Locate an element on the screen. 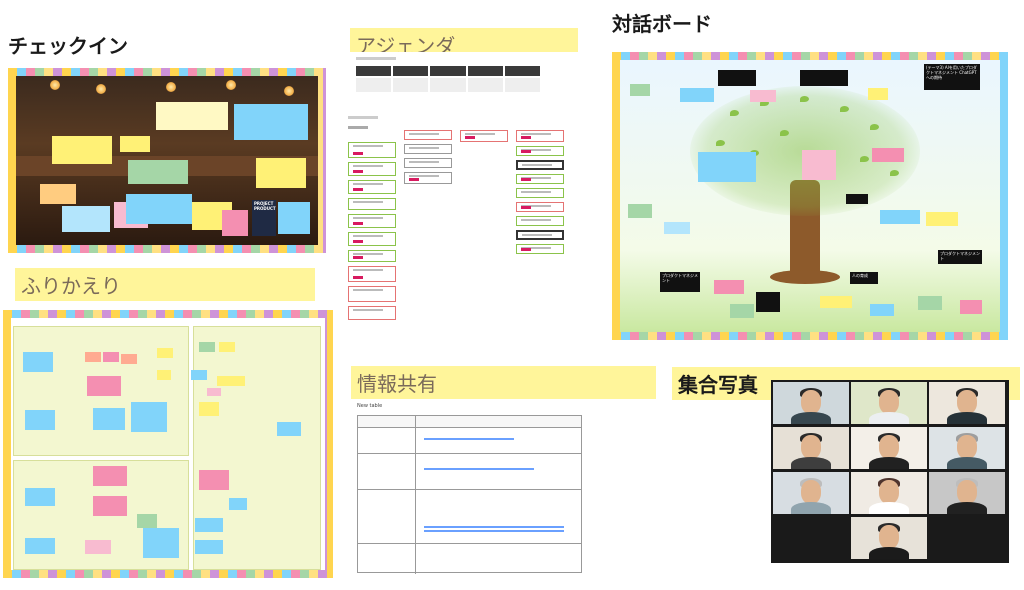 The width and height of the screenshot is (1024, 590). video-call-grid is located at coordinates (890, 471).